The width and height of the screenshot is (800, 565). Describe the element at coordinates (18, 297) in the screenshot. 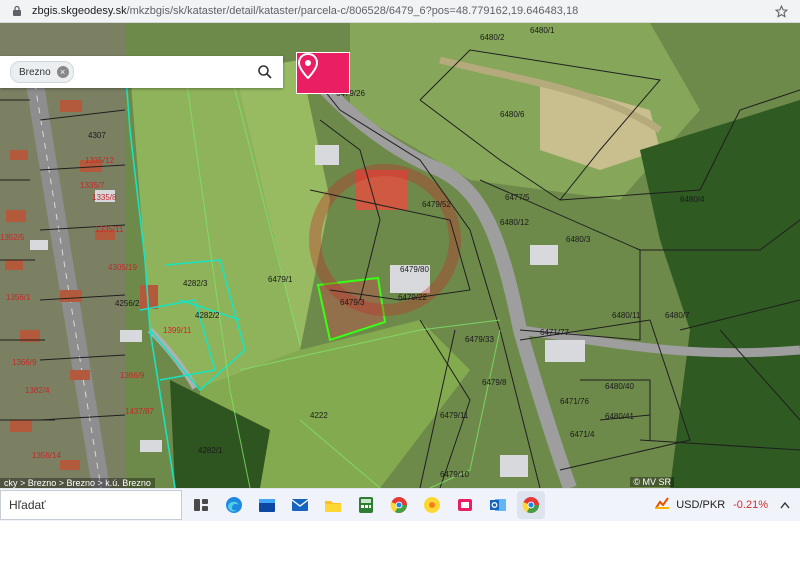

I see `building-label: 1356/1` at that location.